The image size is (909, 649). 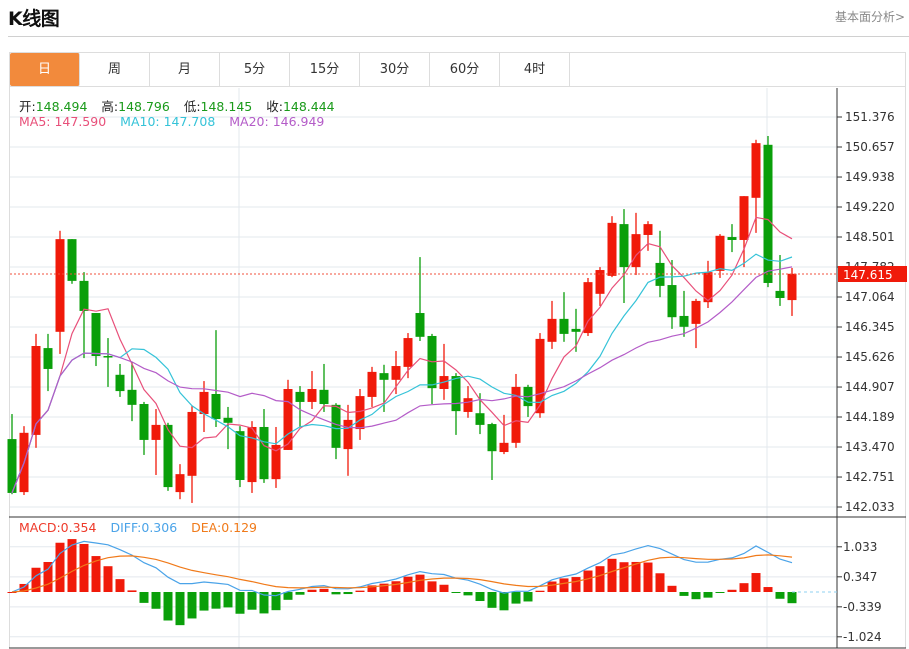 I want to click on high-label: 高:, so click(x=110, y=106).